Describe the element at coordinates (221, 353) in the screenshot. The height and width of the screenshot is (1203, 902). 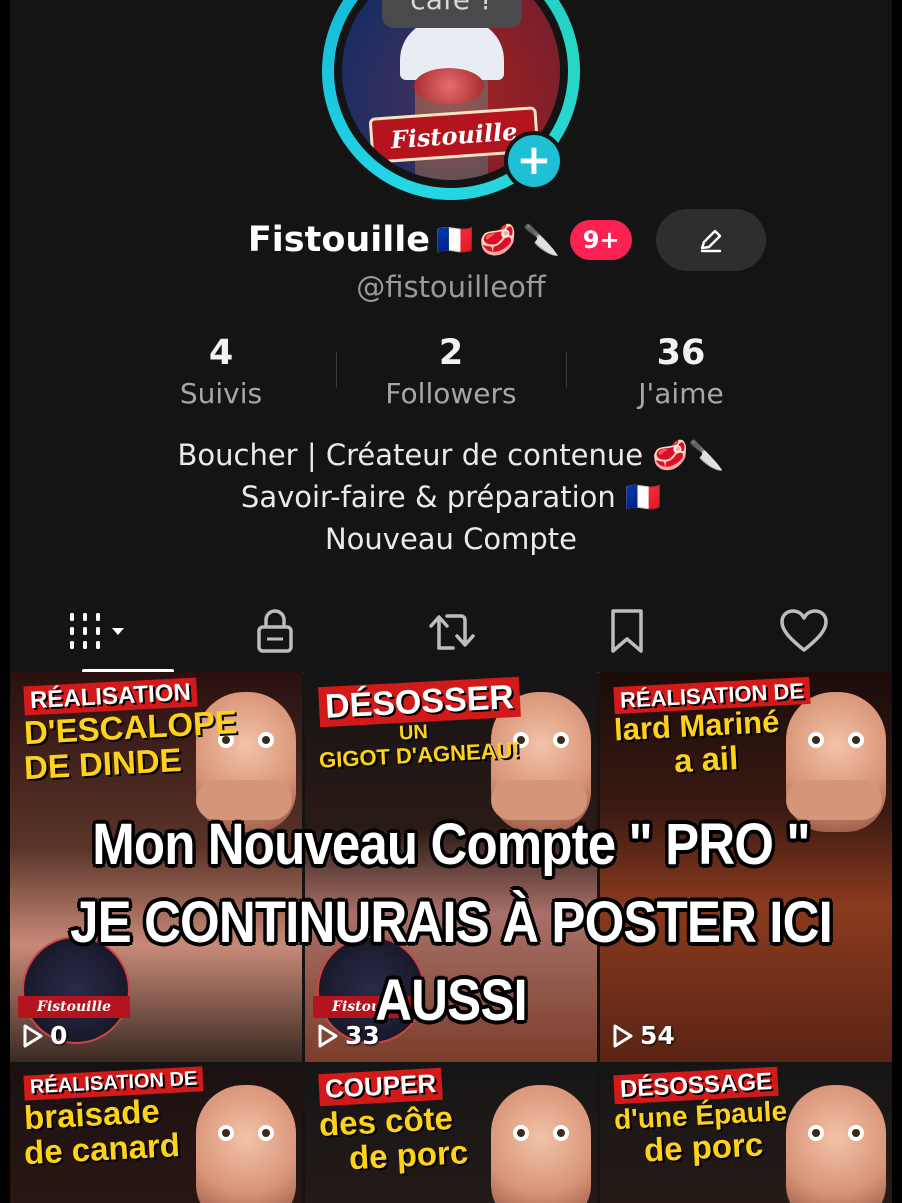
I see `following-count: 4` at that location.